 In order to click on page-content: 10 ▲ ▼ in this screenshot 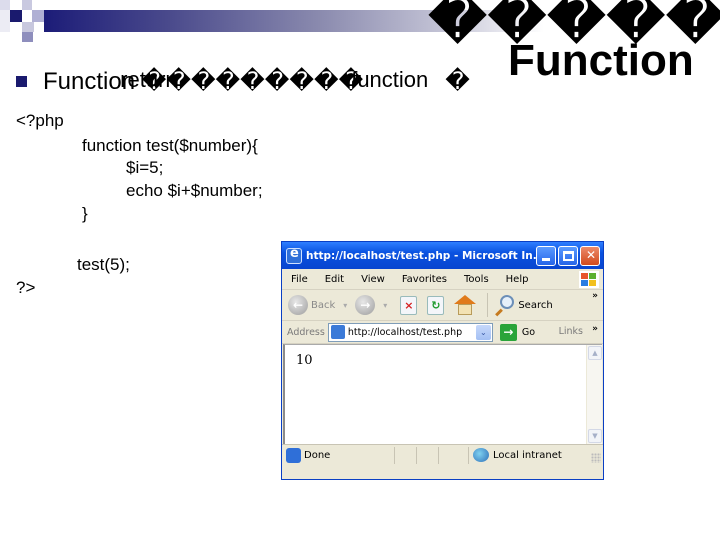, I will do `click(442, 394)`.